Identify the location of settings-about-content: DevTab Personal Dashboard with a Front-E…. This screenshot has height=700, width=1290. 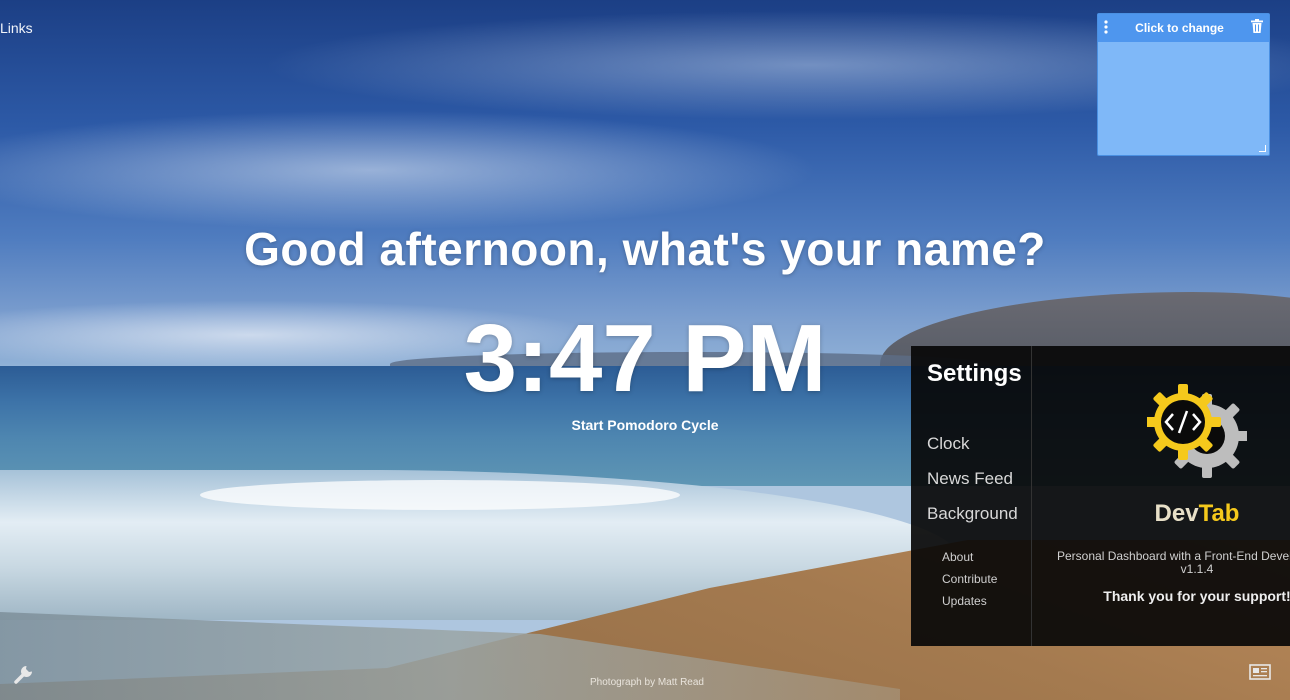
(1161, 496).